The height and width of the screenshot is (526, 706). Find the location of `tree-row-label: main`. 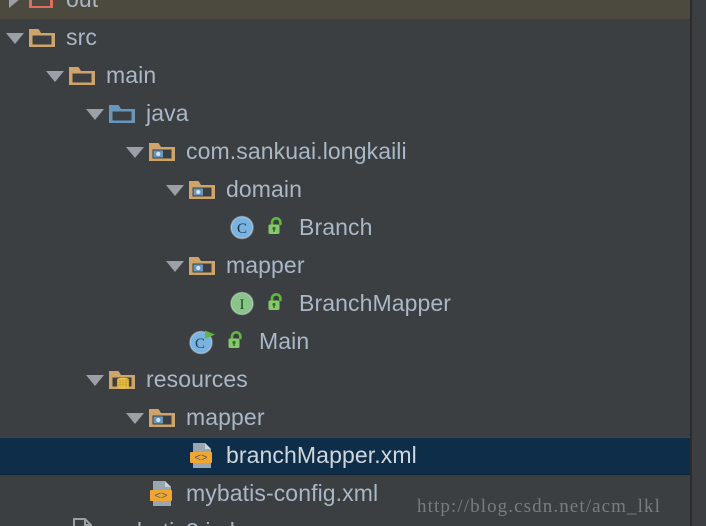

tree-row-label: main is located at coordinates (131, 74).